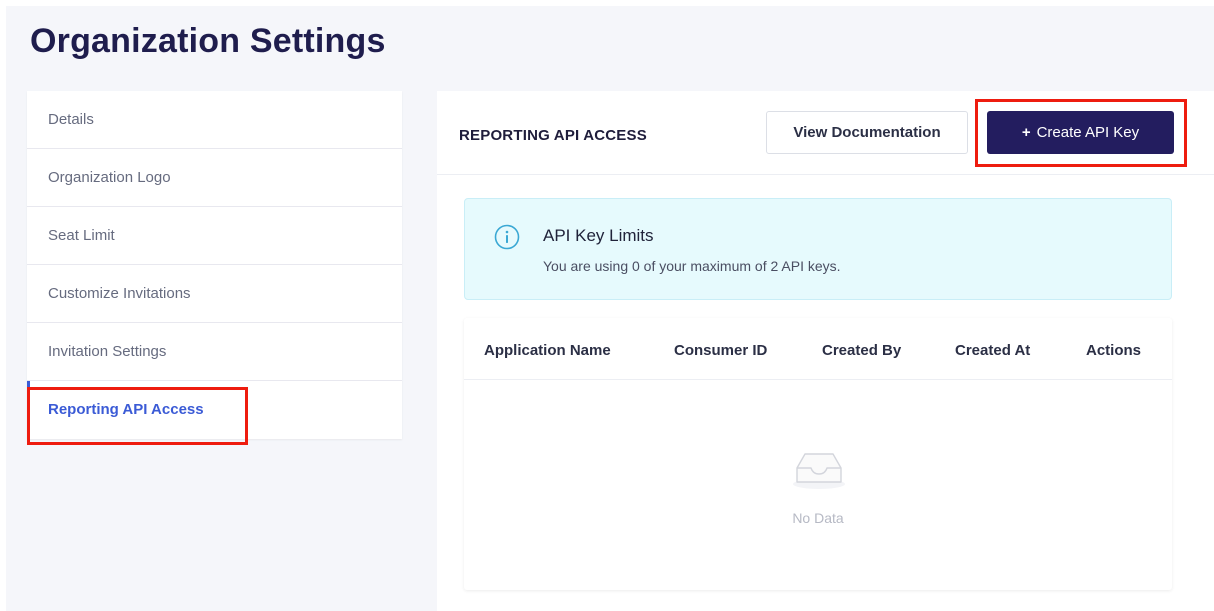 The width and height of the screenshot is (1214, 611). Describe the element at coordinates (81, 235) in the screenshot. I see `sidebar-item-label: Seat Limit` at that location.